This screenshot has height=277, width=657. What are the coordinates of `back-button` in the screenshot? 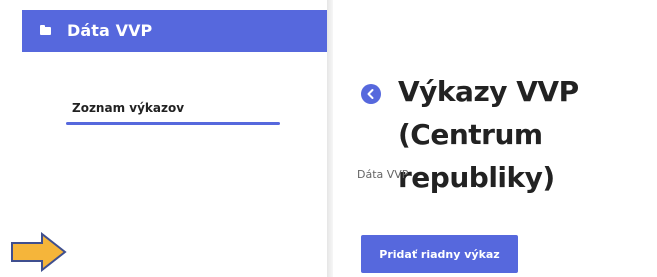 It's located at (371, 94).